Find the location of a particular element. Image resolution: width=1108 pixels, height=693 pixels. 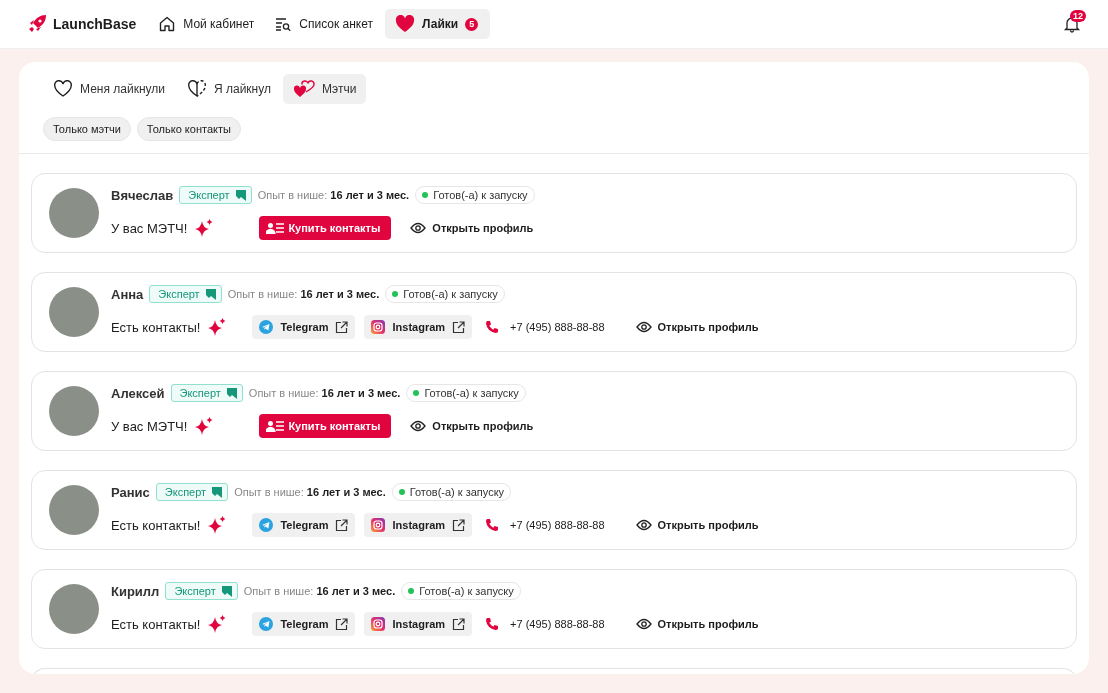

nav-item: Список анкет is located at coordinates (323, 24).